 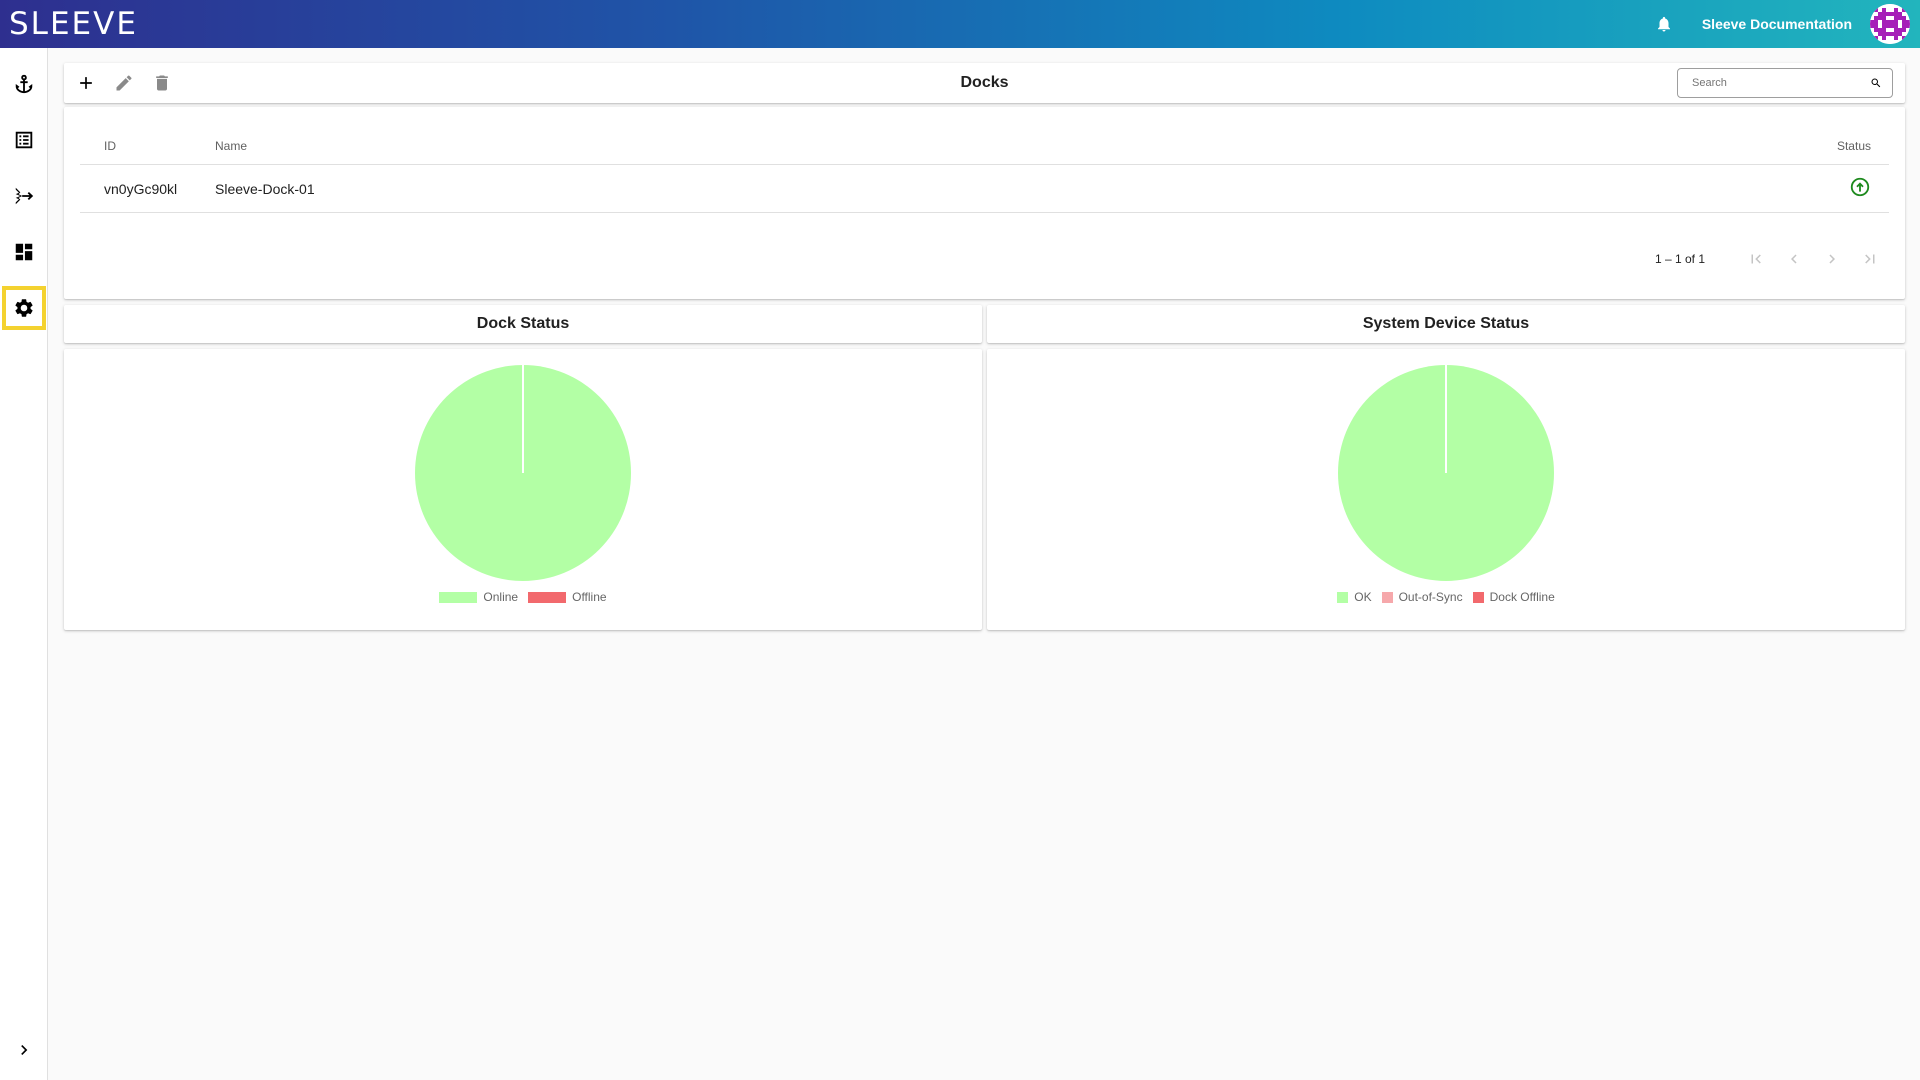 I want to click on legend-item-offline: Offline, so click(x=567, y=597).